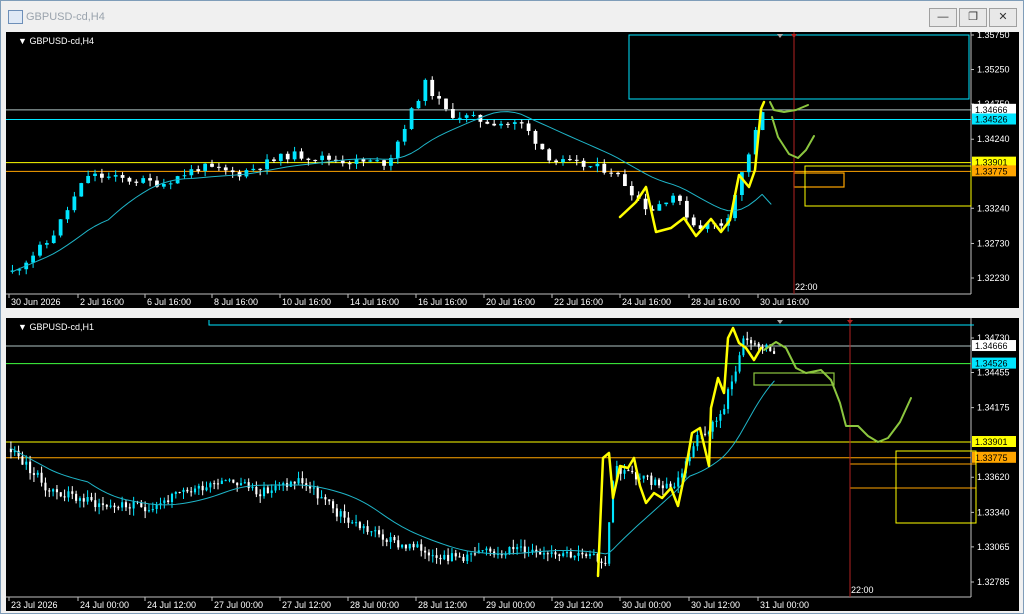 This screenshot has width=1024, height=614. Describe the element at coordinates (784, 605) in the screenshot. I see `time-tick-label: 31 Jul 00:00` at that location.